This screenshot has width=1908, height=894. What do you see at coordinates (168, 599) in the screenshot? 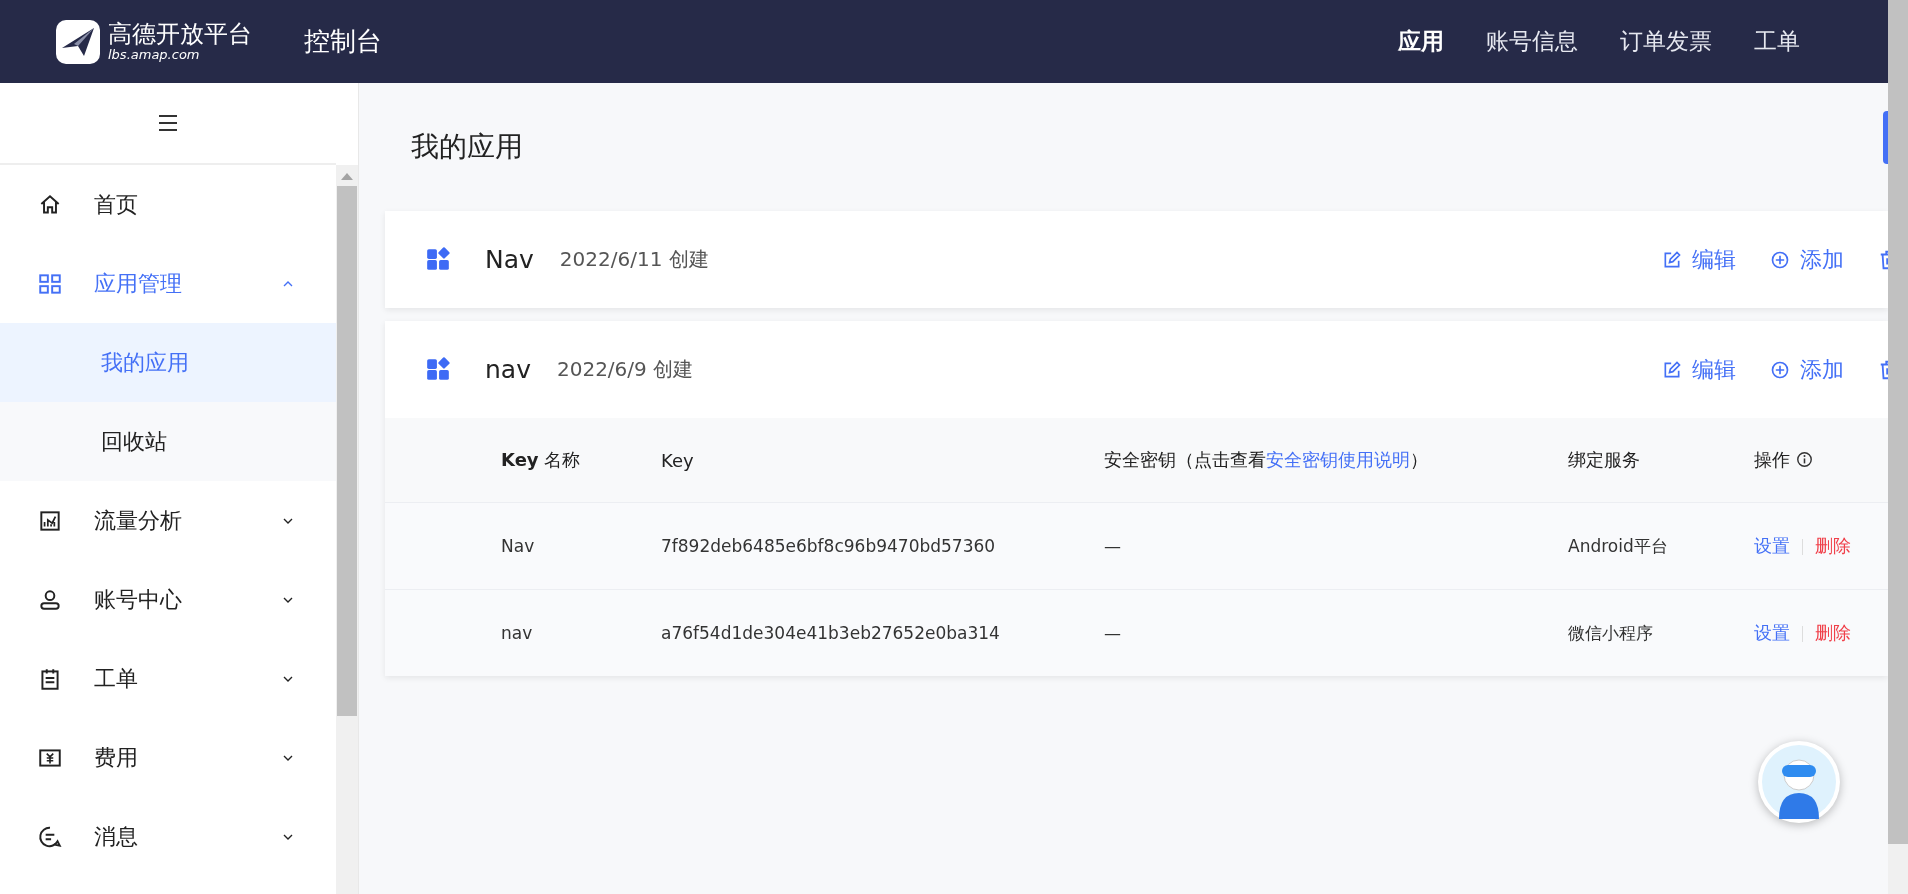
I see `menu-item: 账号中心` at bounding box center [168, 599].